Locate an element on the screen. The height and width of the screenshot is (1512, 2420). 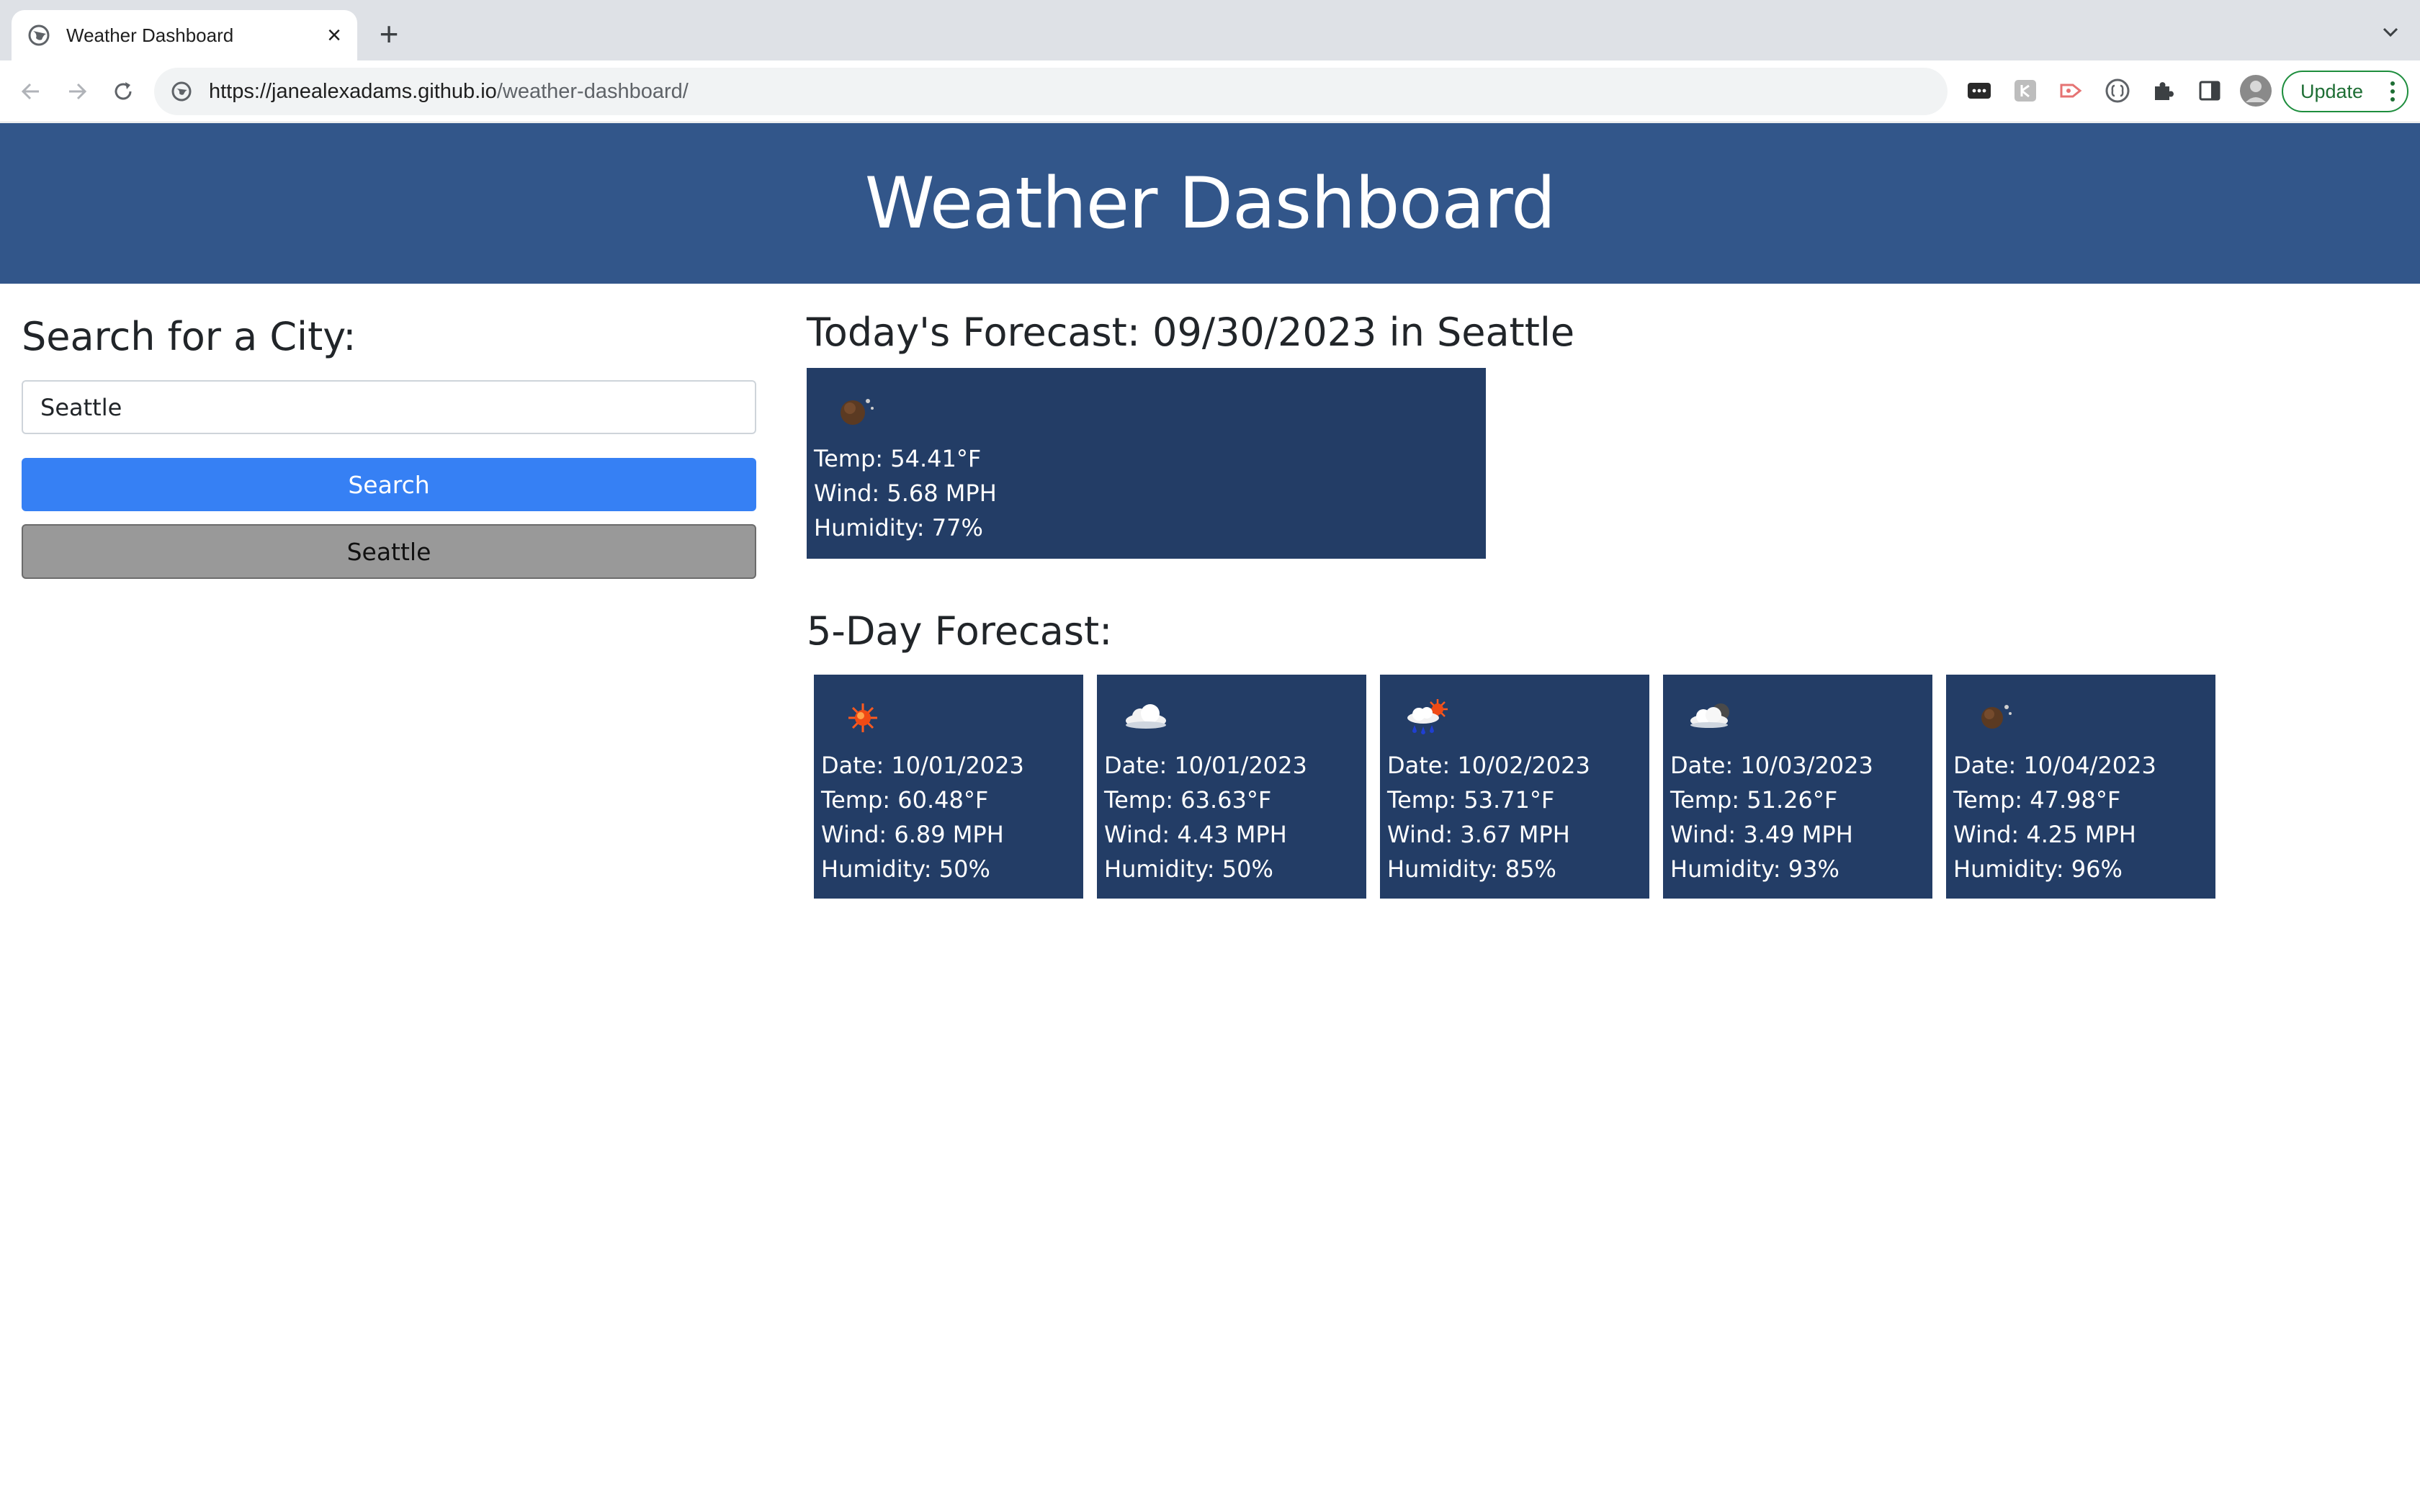
braces-extension-icon is located at coordinates (2117, 90).